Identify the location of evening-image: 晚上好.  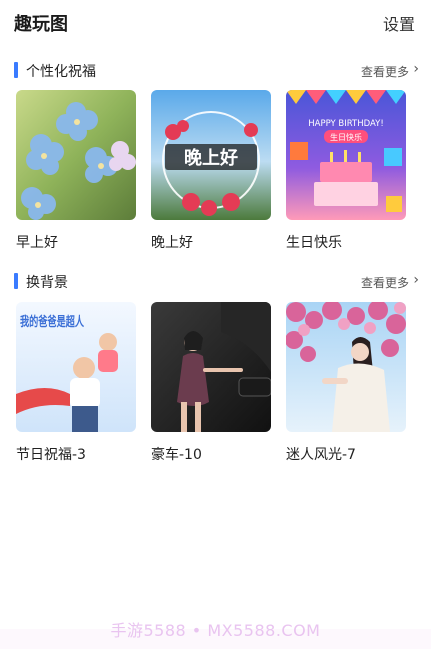
(211, 155).